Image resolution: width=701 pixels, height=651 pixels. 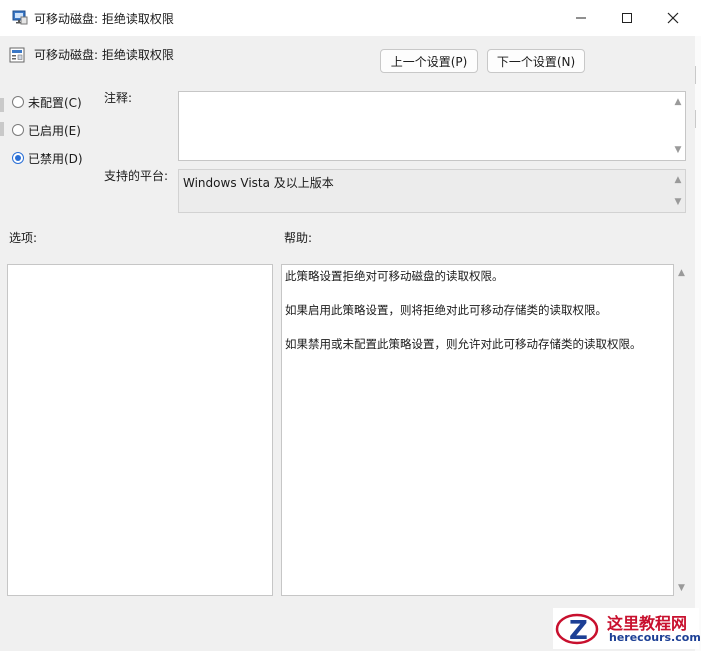 I want to click on watermark-logo: Z 这里教程网 herecours.com, so click(x=627, y=628).